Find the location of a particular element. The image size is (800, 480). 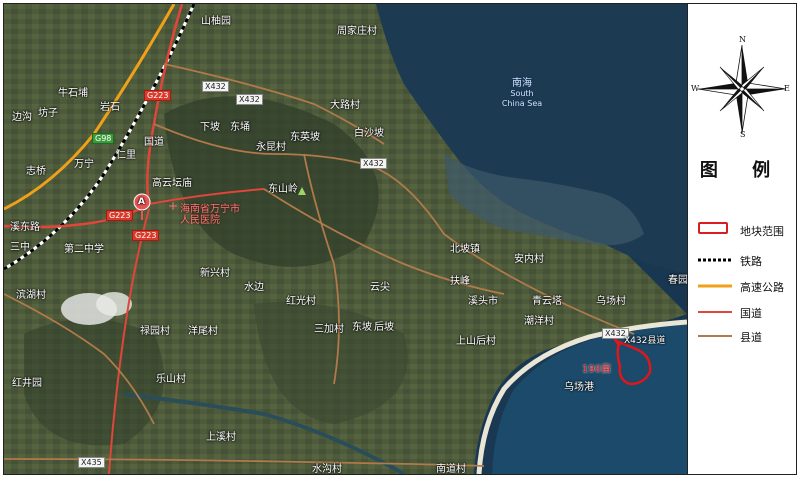

place-label: 国道 is located at coordinates (154, 142).